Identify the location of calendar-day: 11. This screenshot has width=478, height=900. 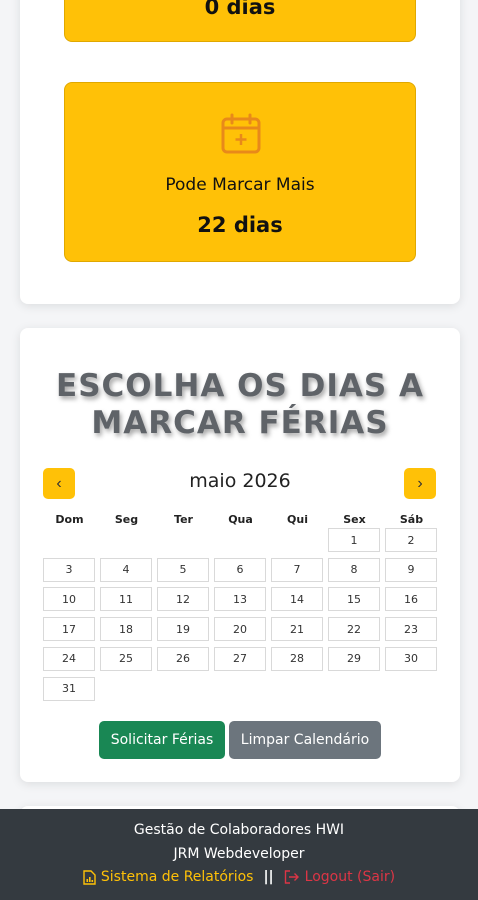
(126, 599).